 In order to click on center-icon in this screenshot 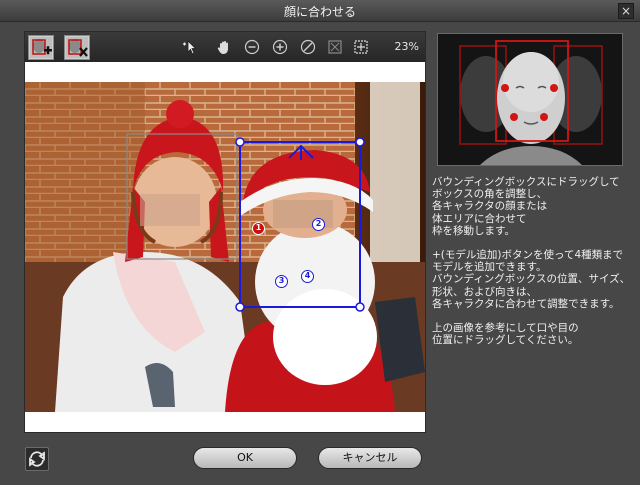, I will do `click(361, 47)`.